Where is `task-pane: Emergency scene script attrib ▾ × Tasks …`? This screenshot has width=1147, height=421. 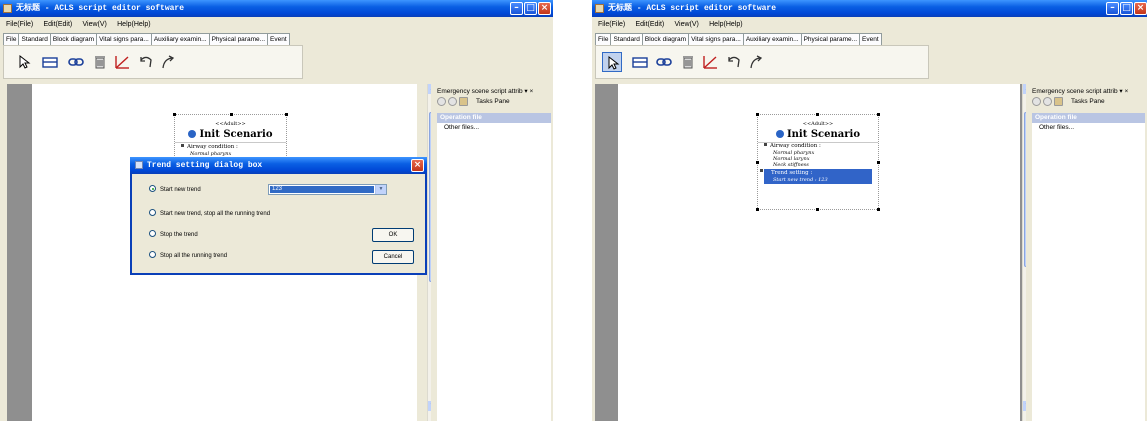 task-pane: Emergency scene script attrib ▾ × Tasks … is located at coordinates (1086, 252).